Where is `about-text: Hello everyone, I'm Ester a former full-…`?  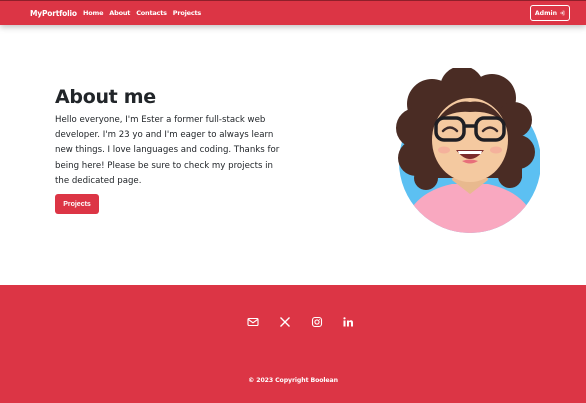
about-text: Hello everyone, I'm Ester a former full-… is located at coordinates (167, 150).